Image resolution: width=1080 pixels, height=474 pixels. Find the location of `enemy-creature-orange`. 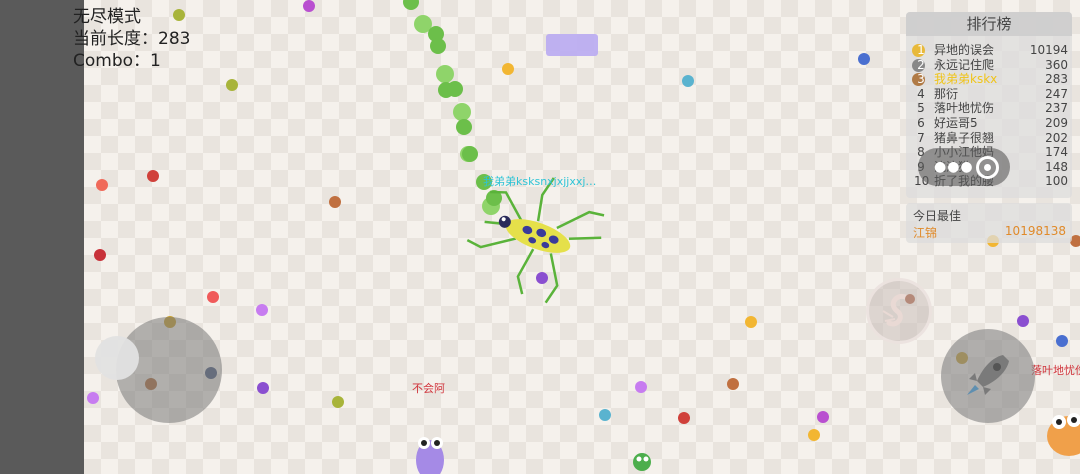

enemy-creature-orange is located at coordinates (1063, 434).